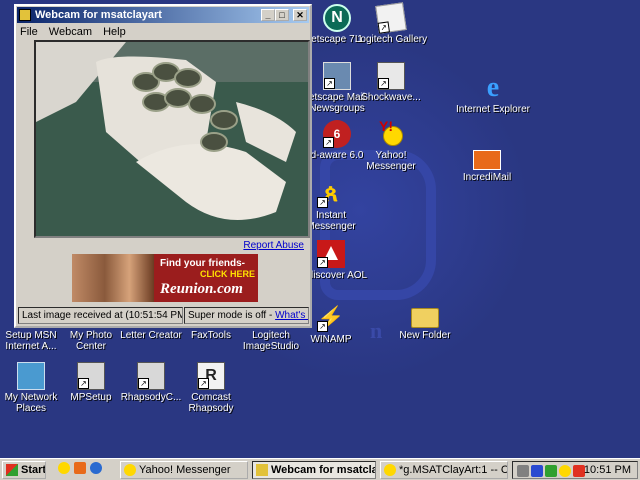 This screenshot has height=480, width=640. Describe the element at coordinates (211, 403) in the screenshot. I see `icon-label: Comcast Rhapsody` at that location.